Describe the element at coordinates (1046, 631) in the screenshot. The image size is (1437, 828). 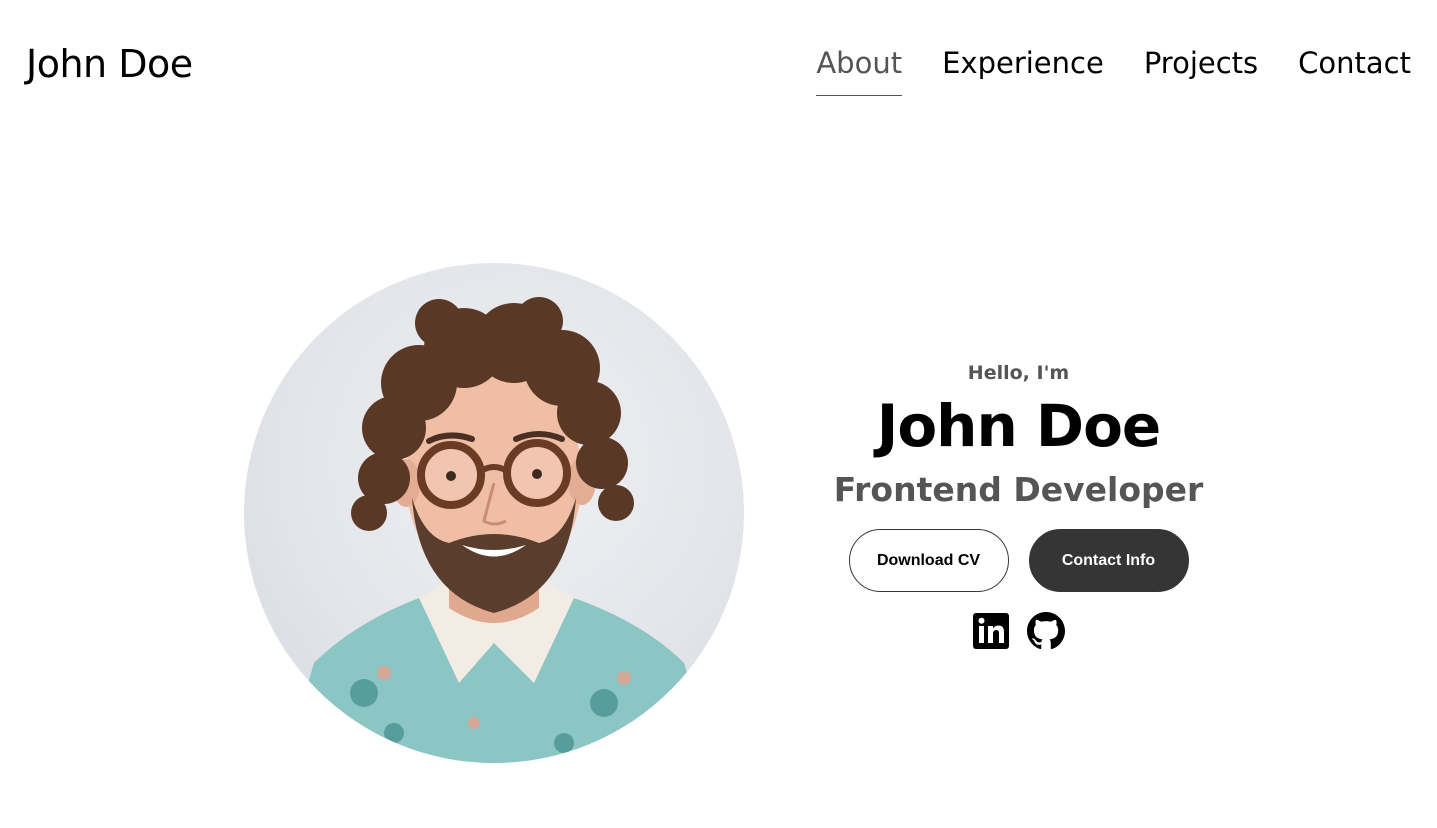
I see `github-icon` at that location.